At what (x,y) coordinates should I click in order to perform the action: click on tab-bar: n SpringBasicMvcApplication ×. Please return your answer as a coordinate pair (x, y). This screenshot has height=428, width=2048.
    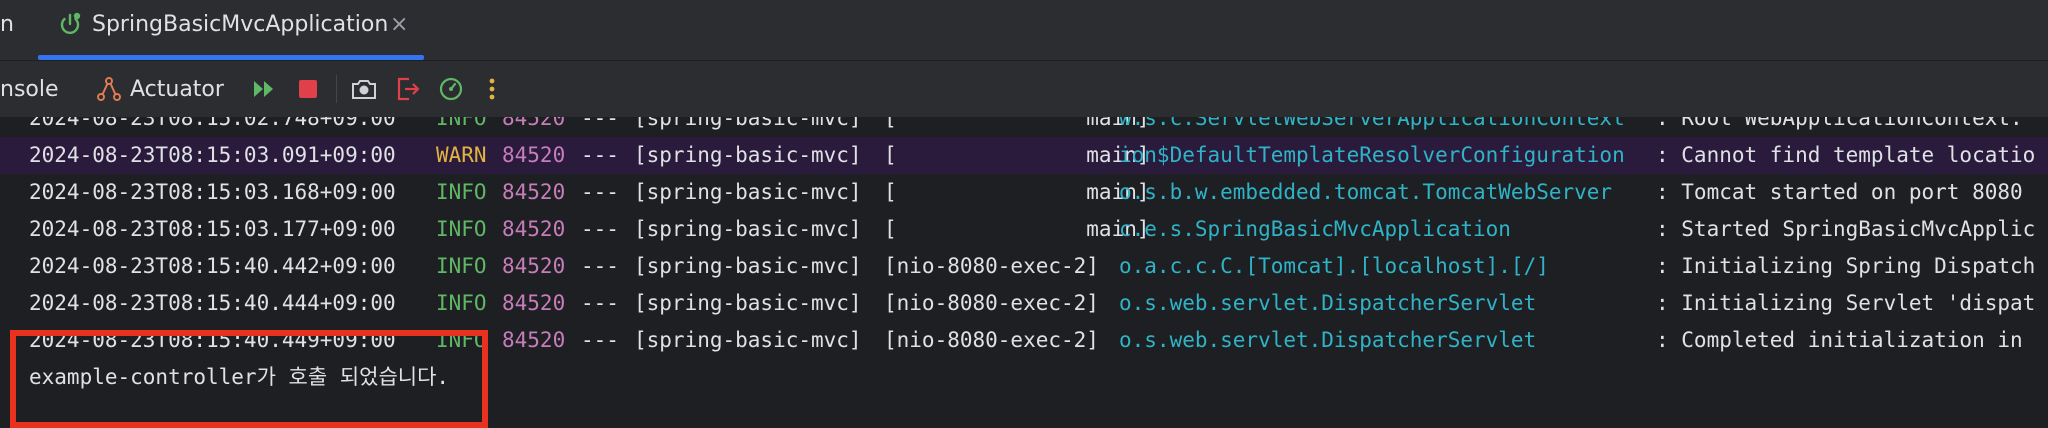
    Looking at the image, I should click on (1024, 30).